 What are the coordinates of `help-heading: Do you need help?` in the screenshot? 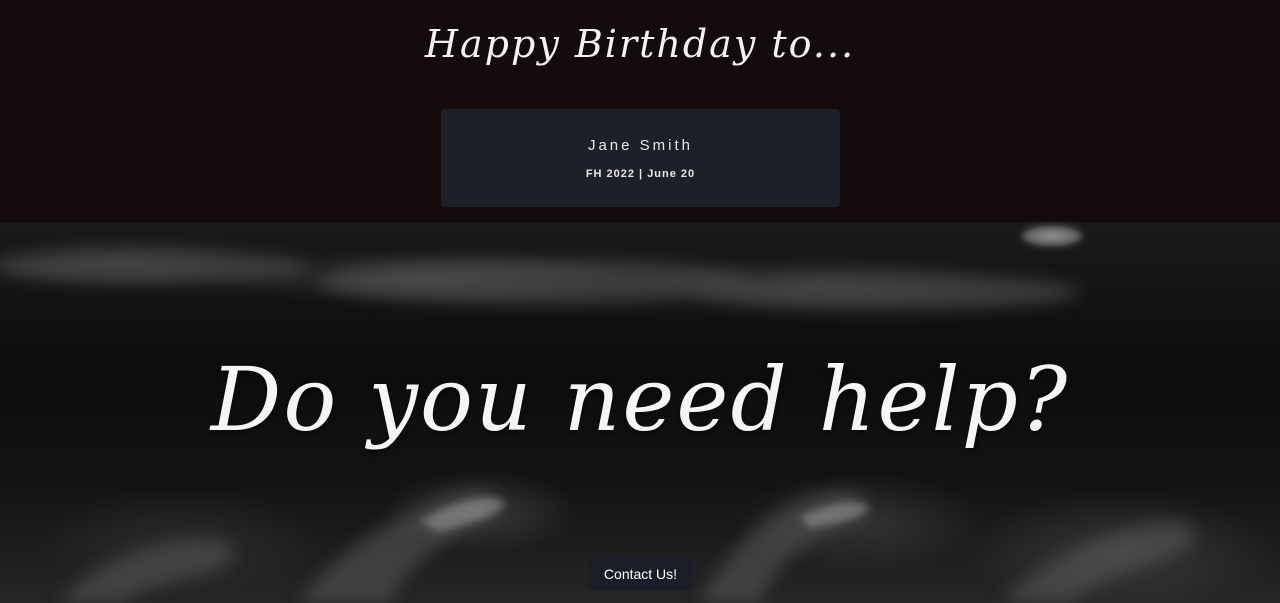 It's located at (640, 399).